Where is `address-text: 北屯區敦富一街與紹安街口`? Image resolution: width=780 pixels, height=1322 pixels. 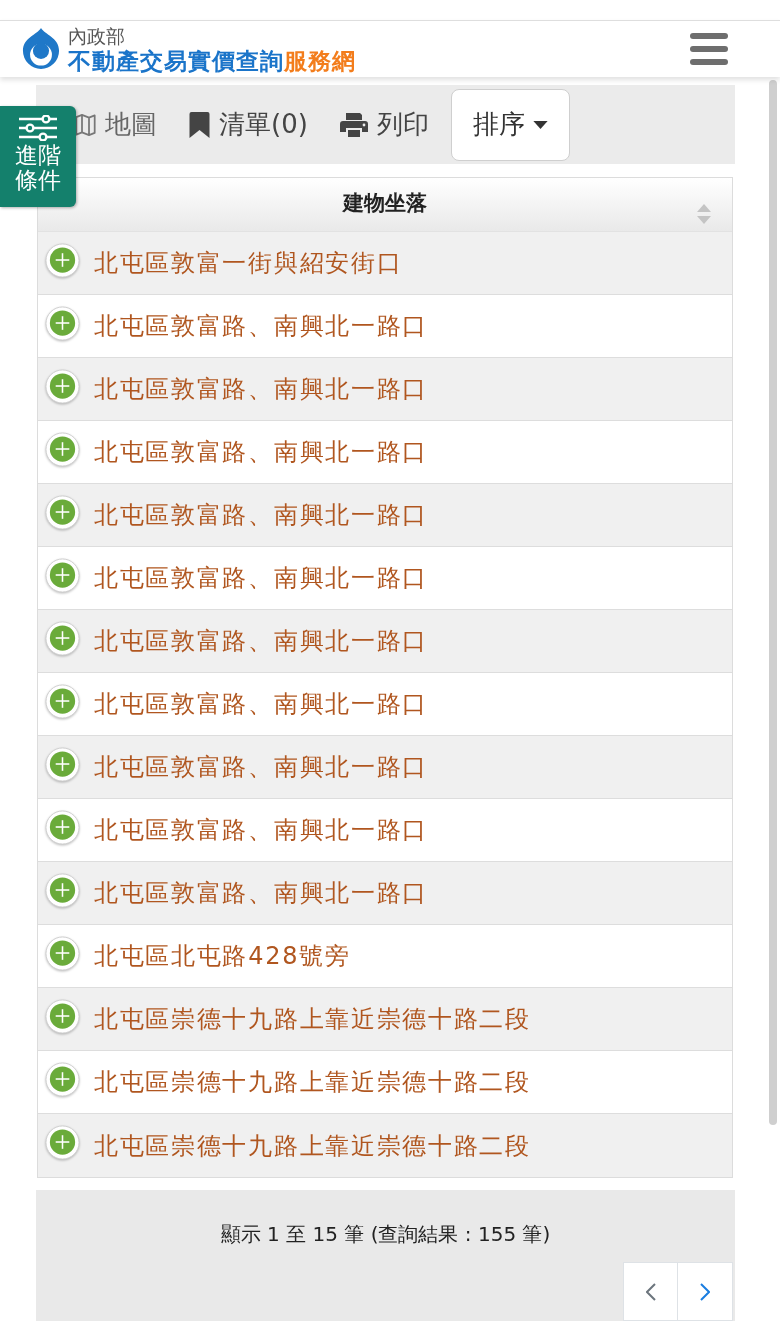
address-text: 北屯區敦富一街與紹安街口 is located at coordinates (248, 263).